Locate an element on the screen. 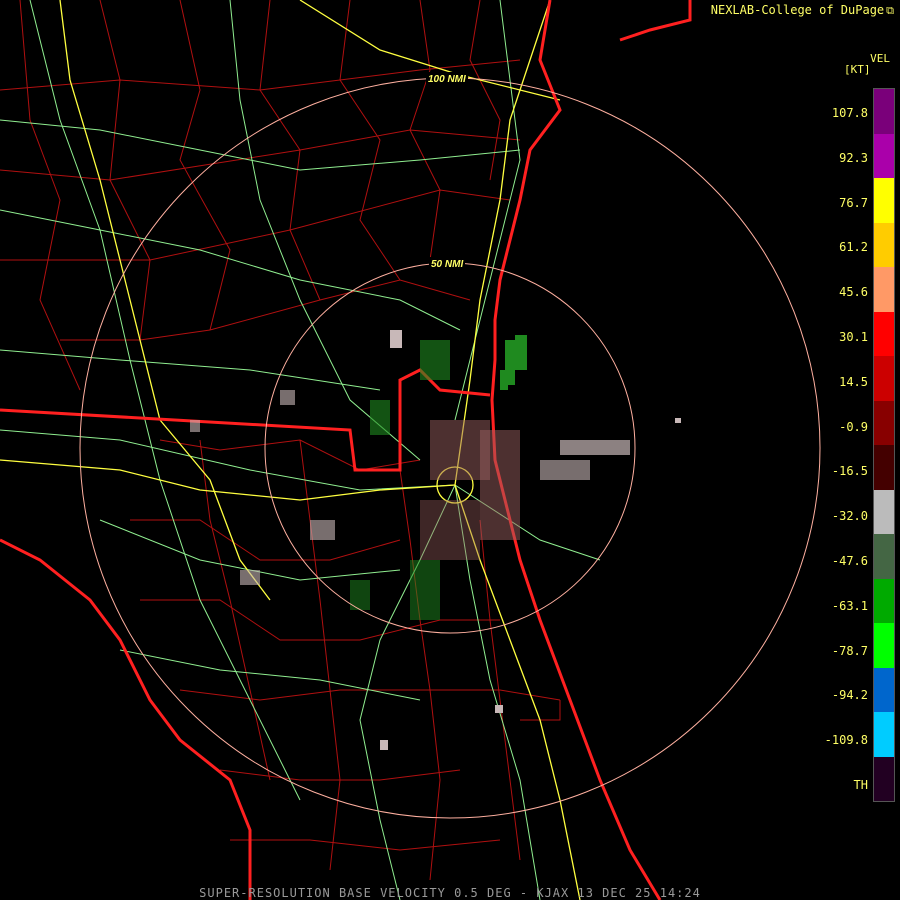 The image size is (900, 900). legend-tick-label: 14.5 is located at coordinates (853, 381).